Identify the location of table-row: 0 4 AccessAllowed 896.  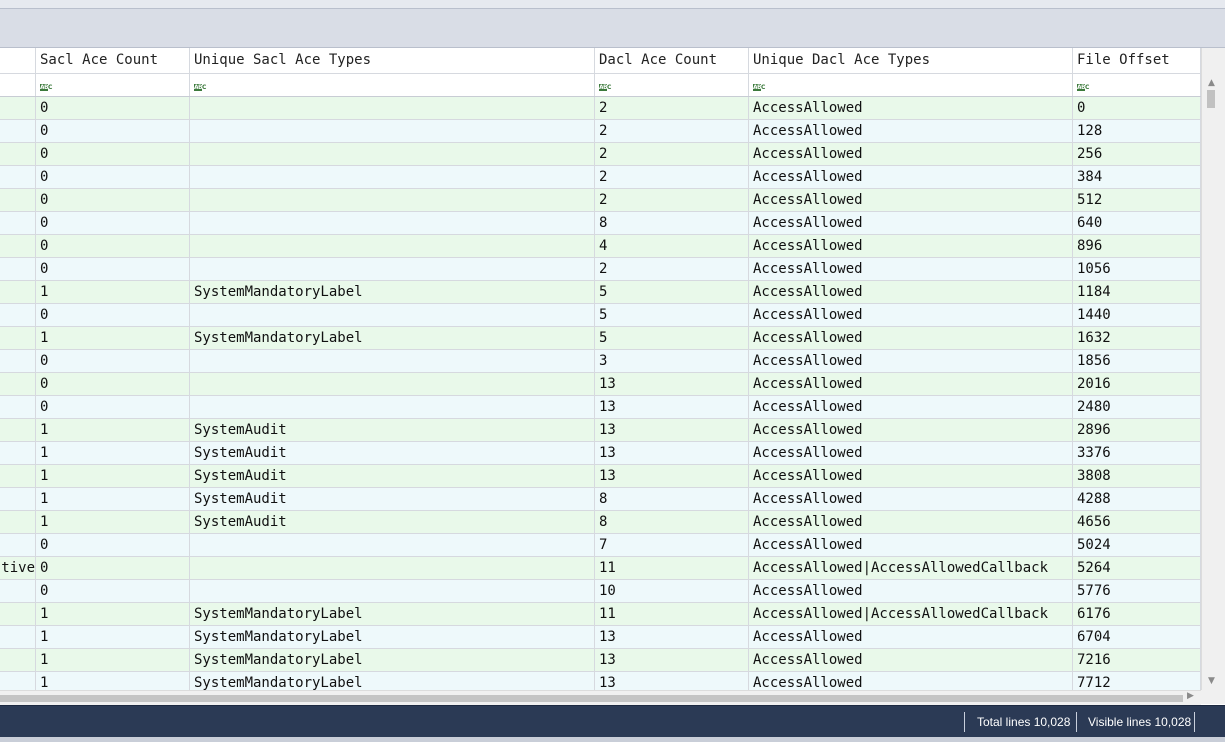
(600, 246).